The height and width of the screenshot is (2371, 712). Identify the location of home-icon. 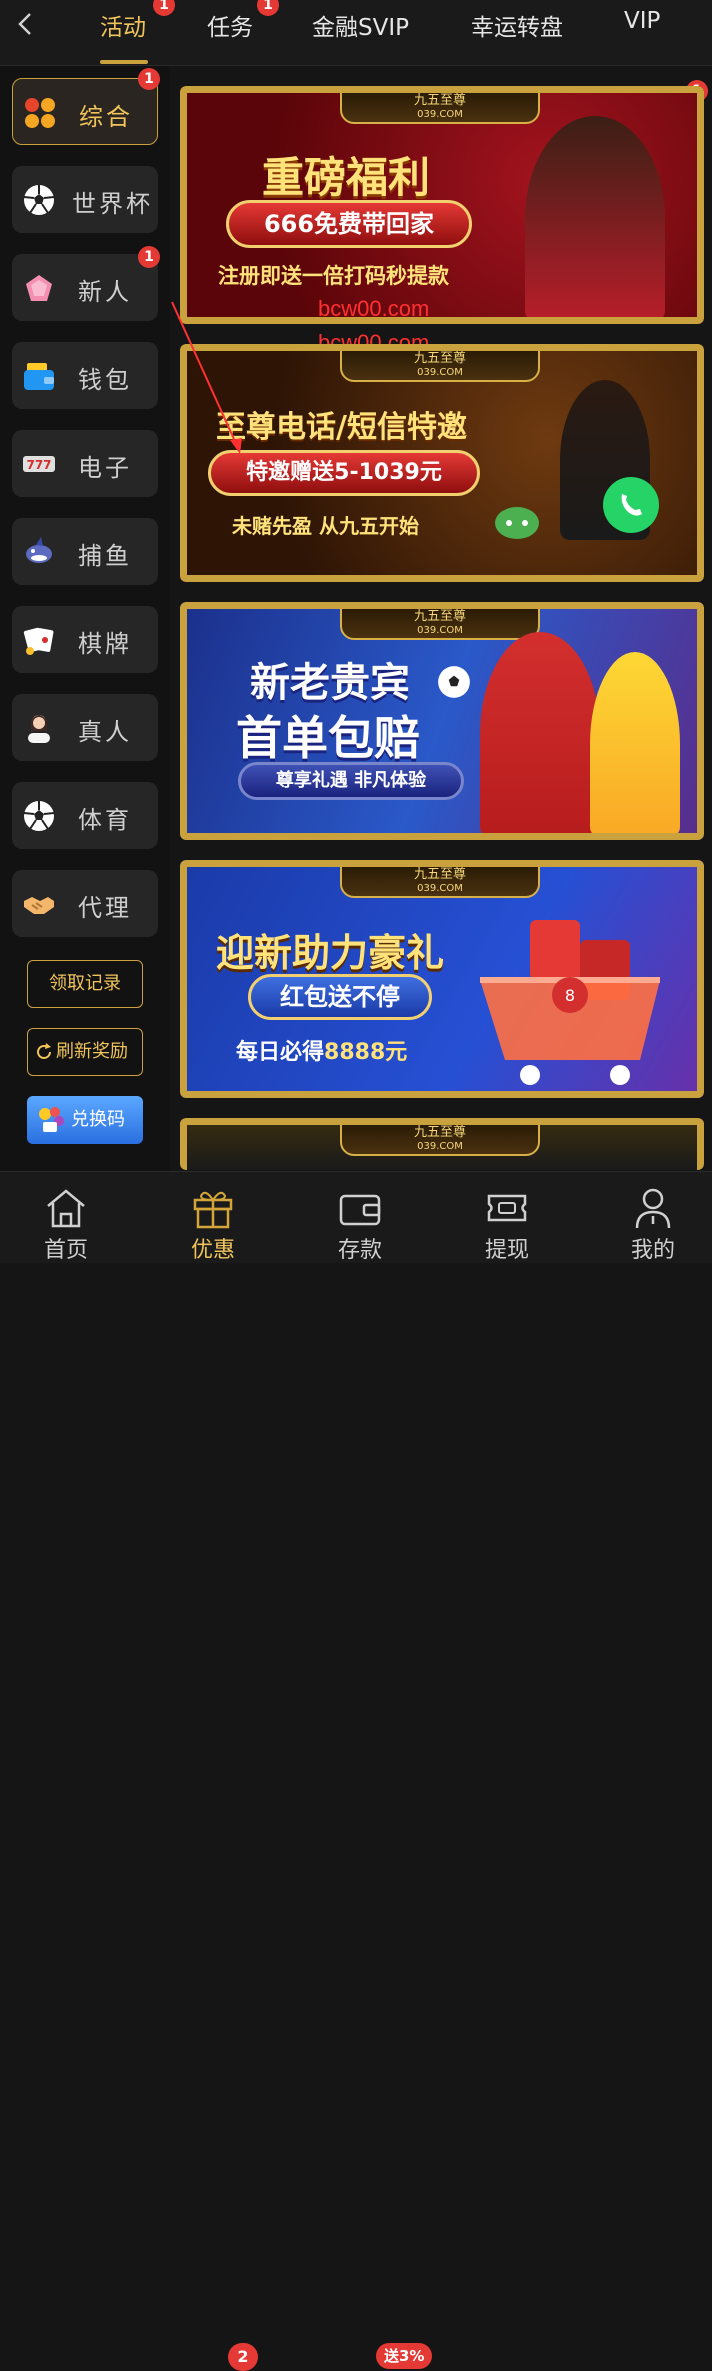
(66, 1208).